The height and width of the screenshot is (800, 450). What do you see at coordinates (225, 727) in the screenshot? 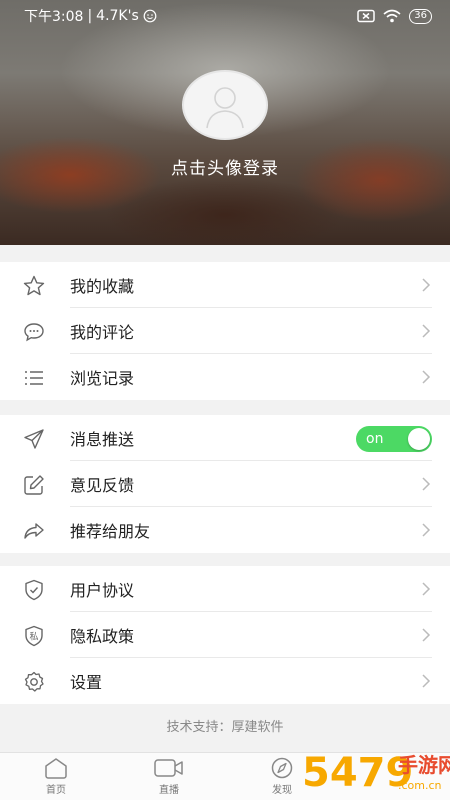
I see `tech-support-text: 技术支持：厚建软件` at bounding box center [225, 727].